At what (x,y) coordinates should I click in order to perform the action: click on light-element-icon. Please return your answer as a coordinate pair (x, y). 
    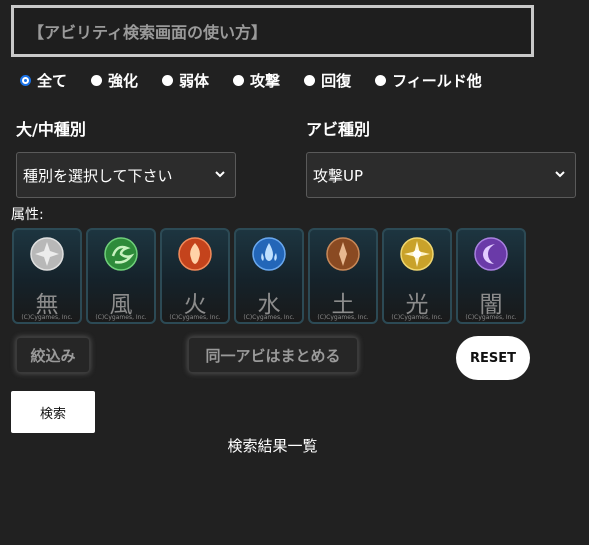
    Looking at the image, I should click on (417, 254).